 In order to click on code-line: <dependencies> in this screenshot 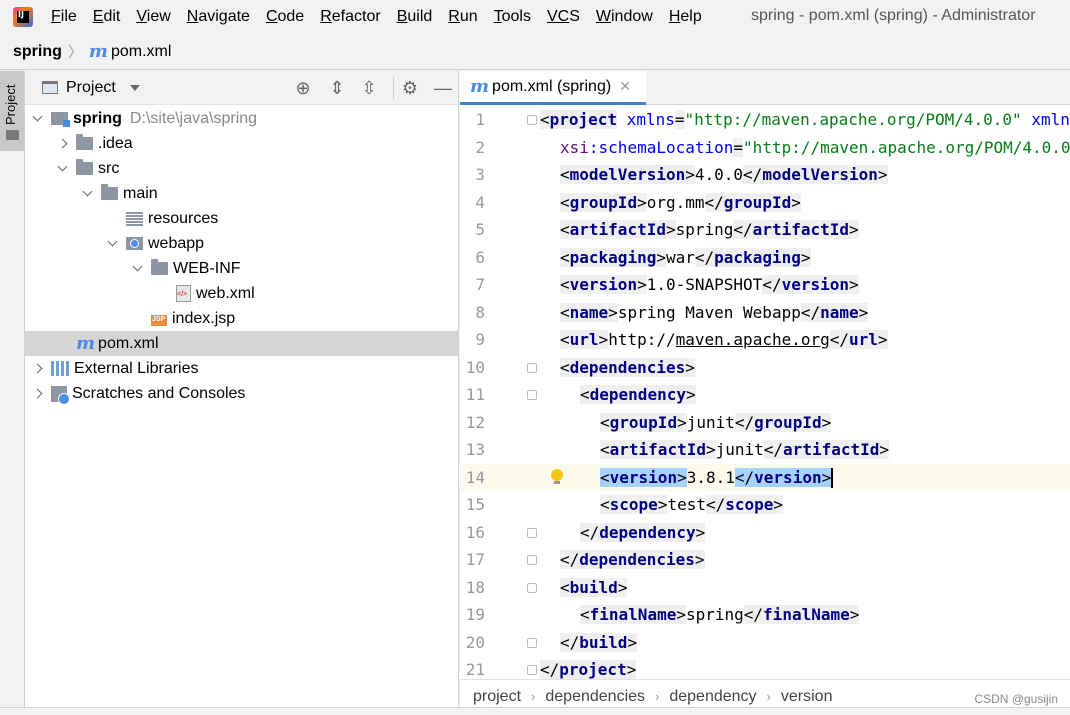, I will do `click(765, 367)`.